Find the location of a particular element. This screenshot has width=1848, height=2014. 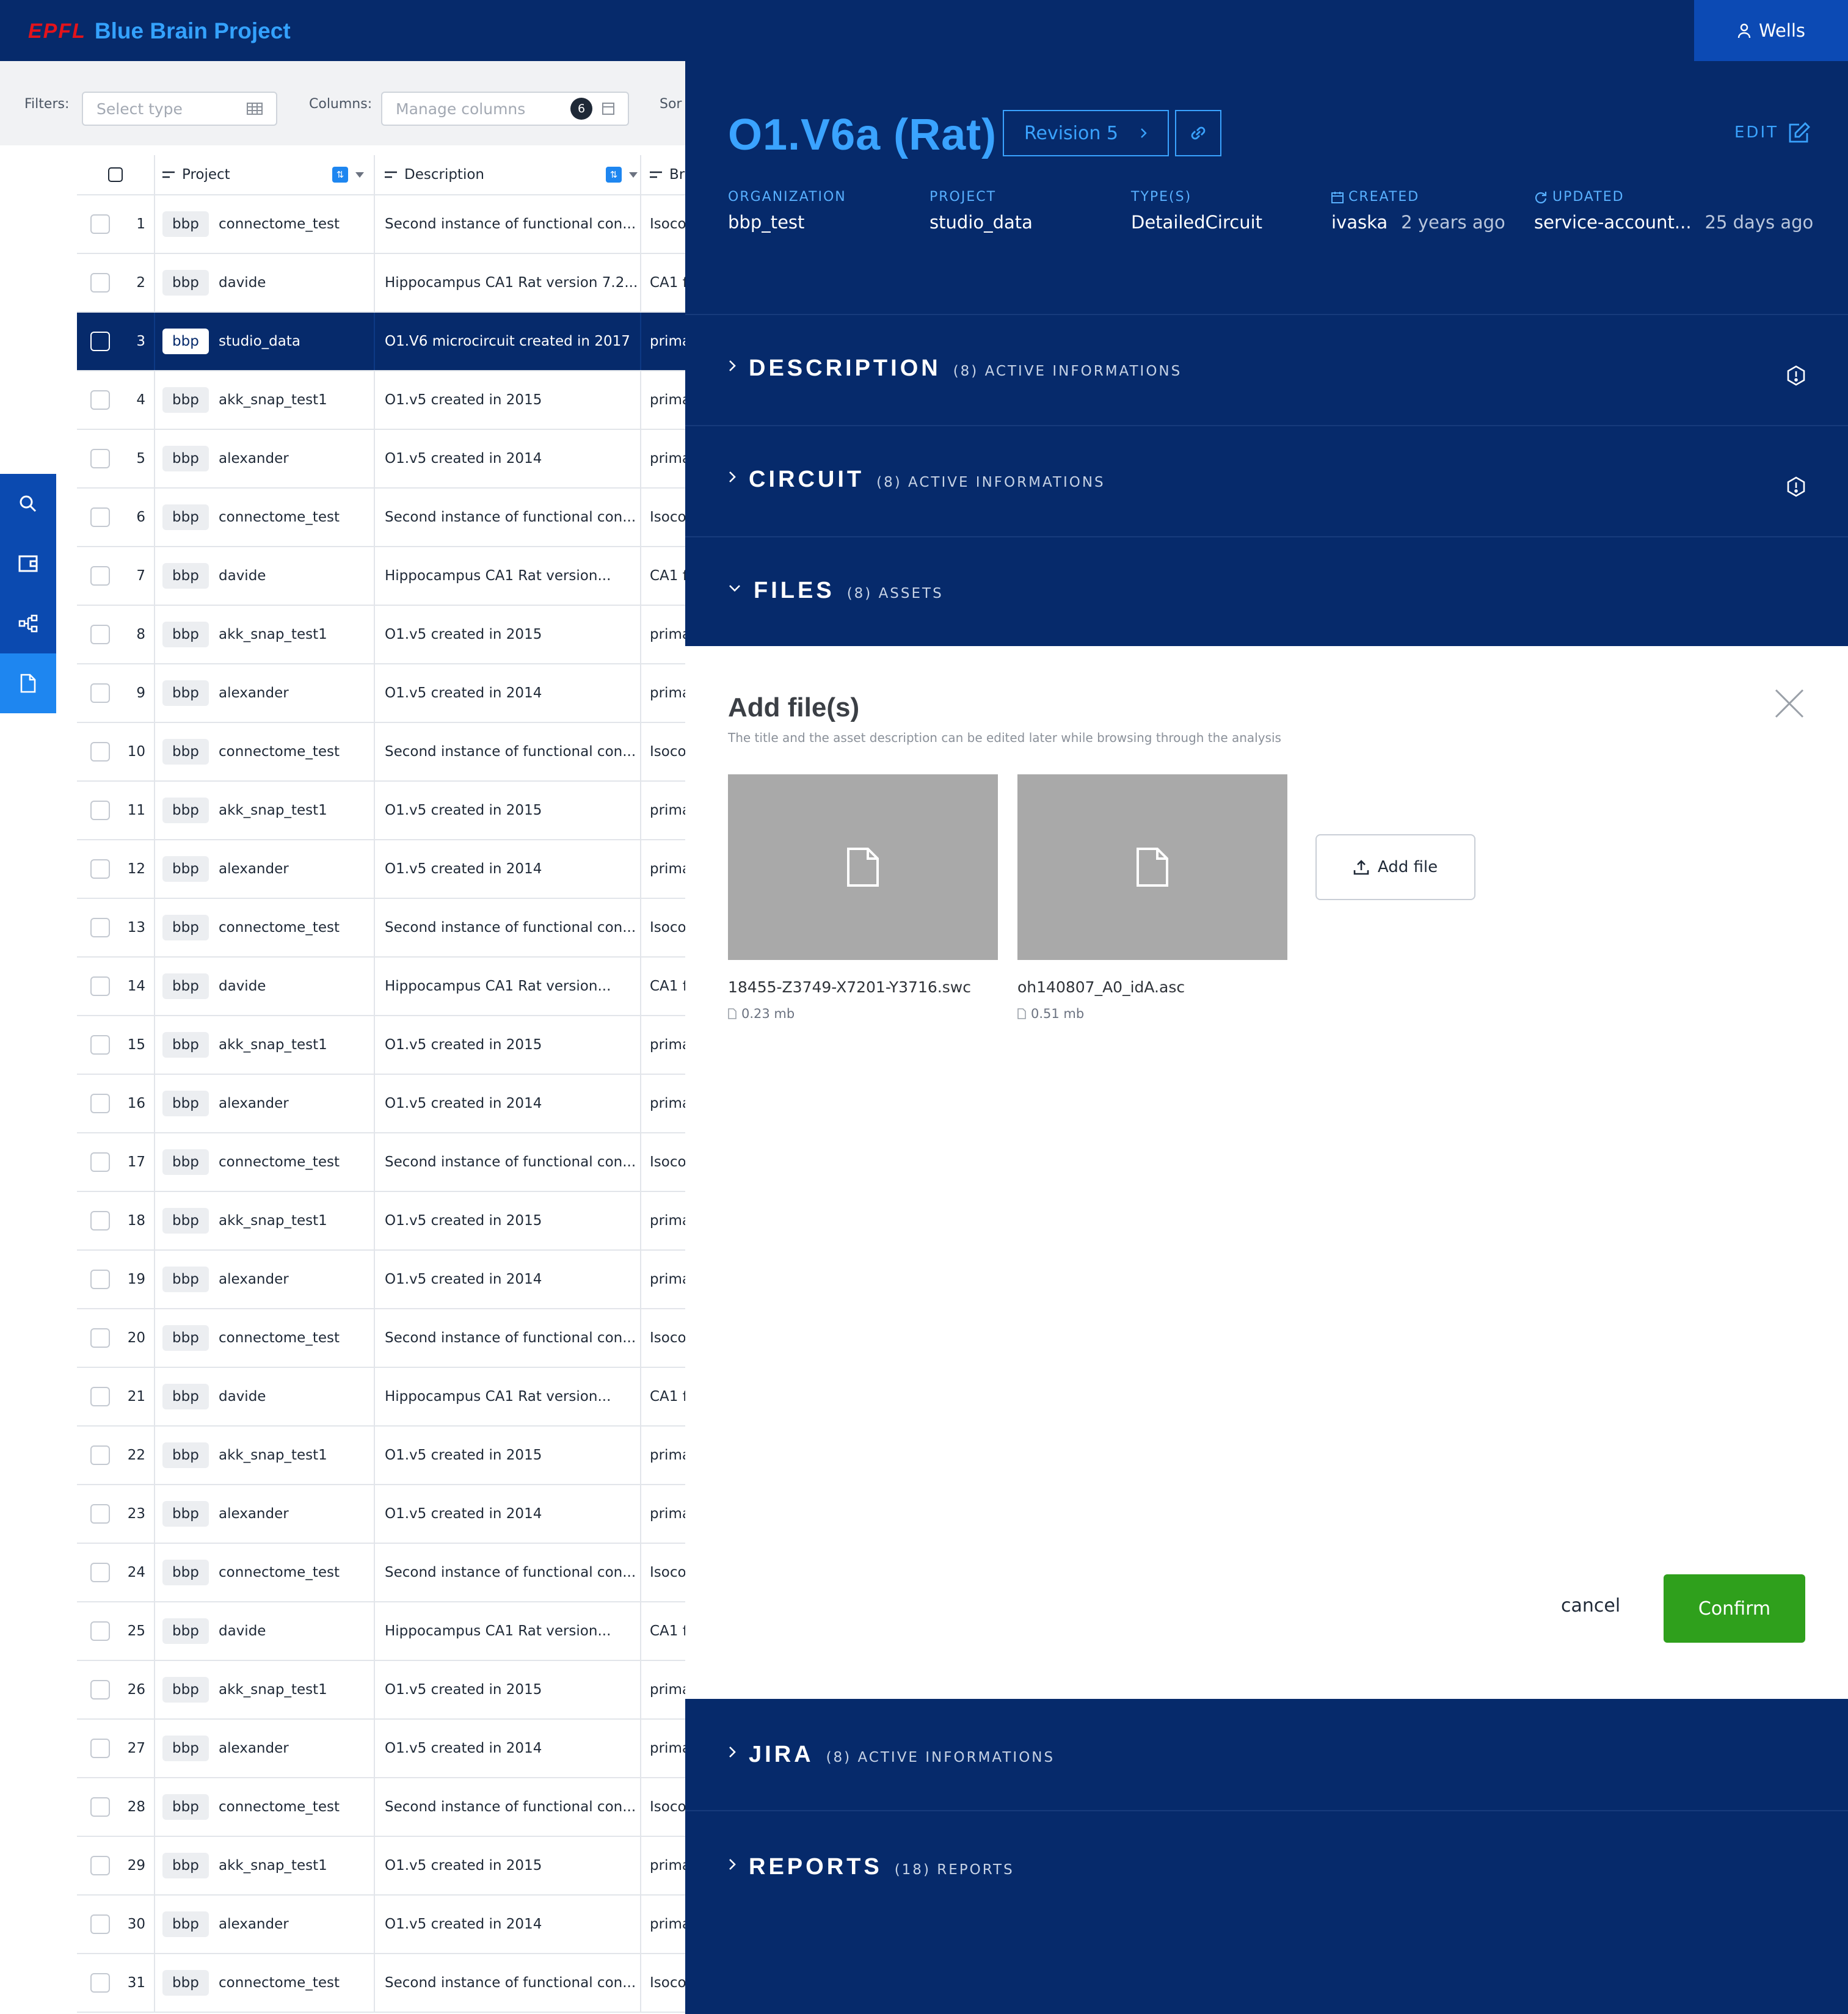

rail-document-button is located at coordinates (28, 683).